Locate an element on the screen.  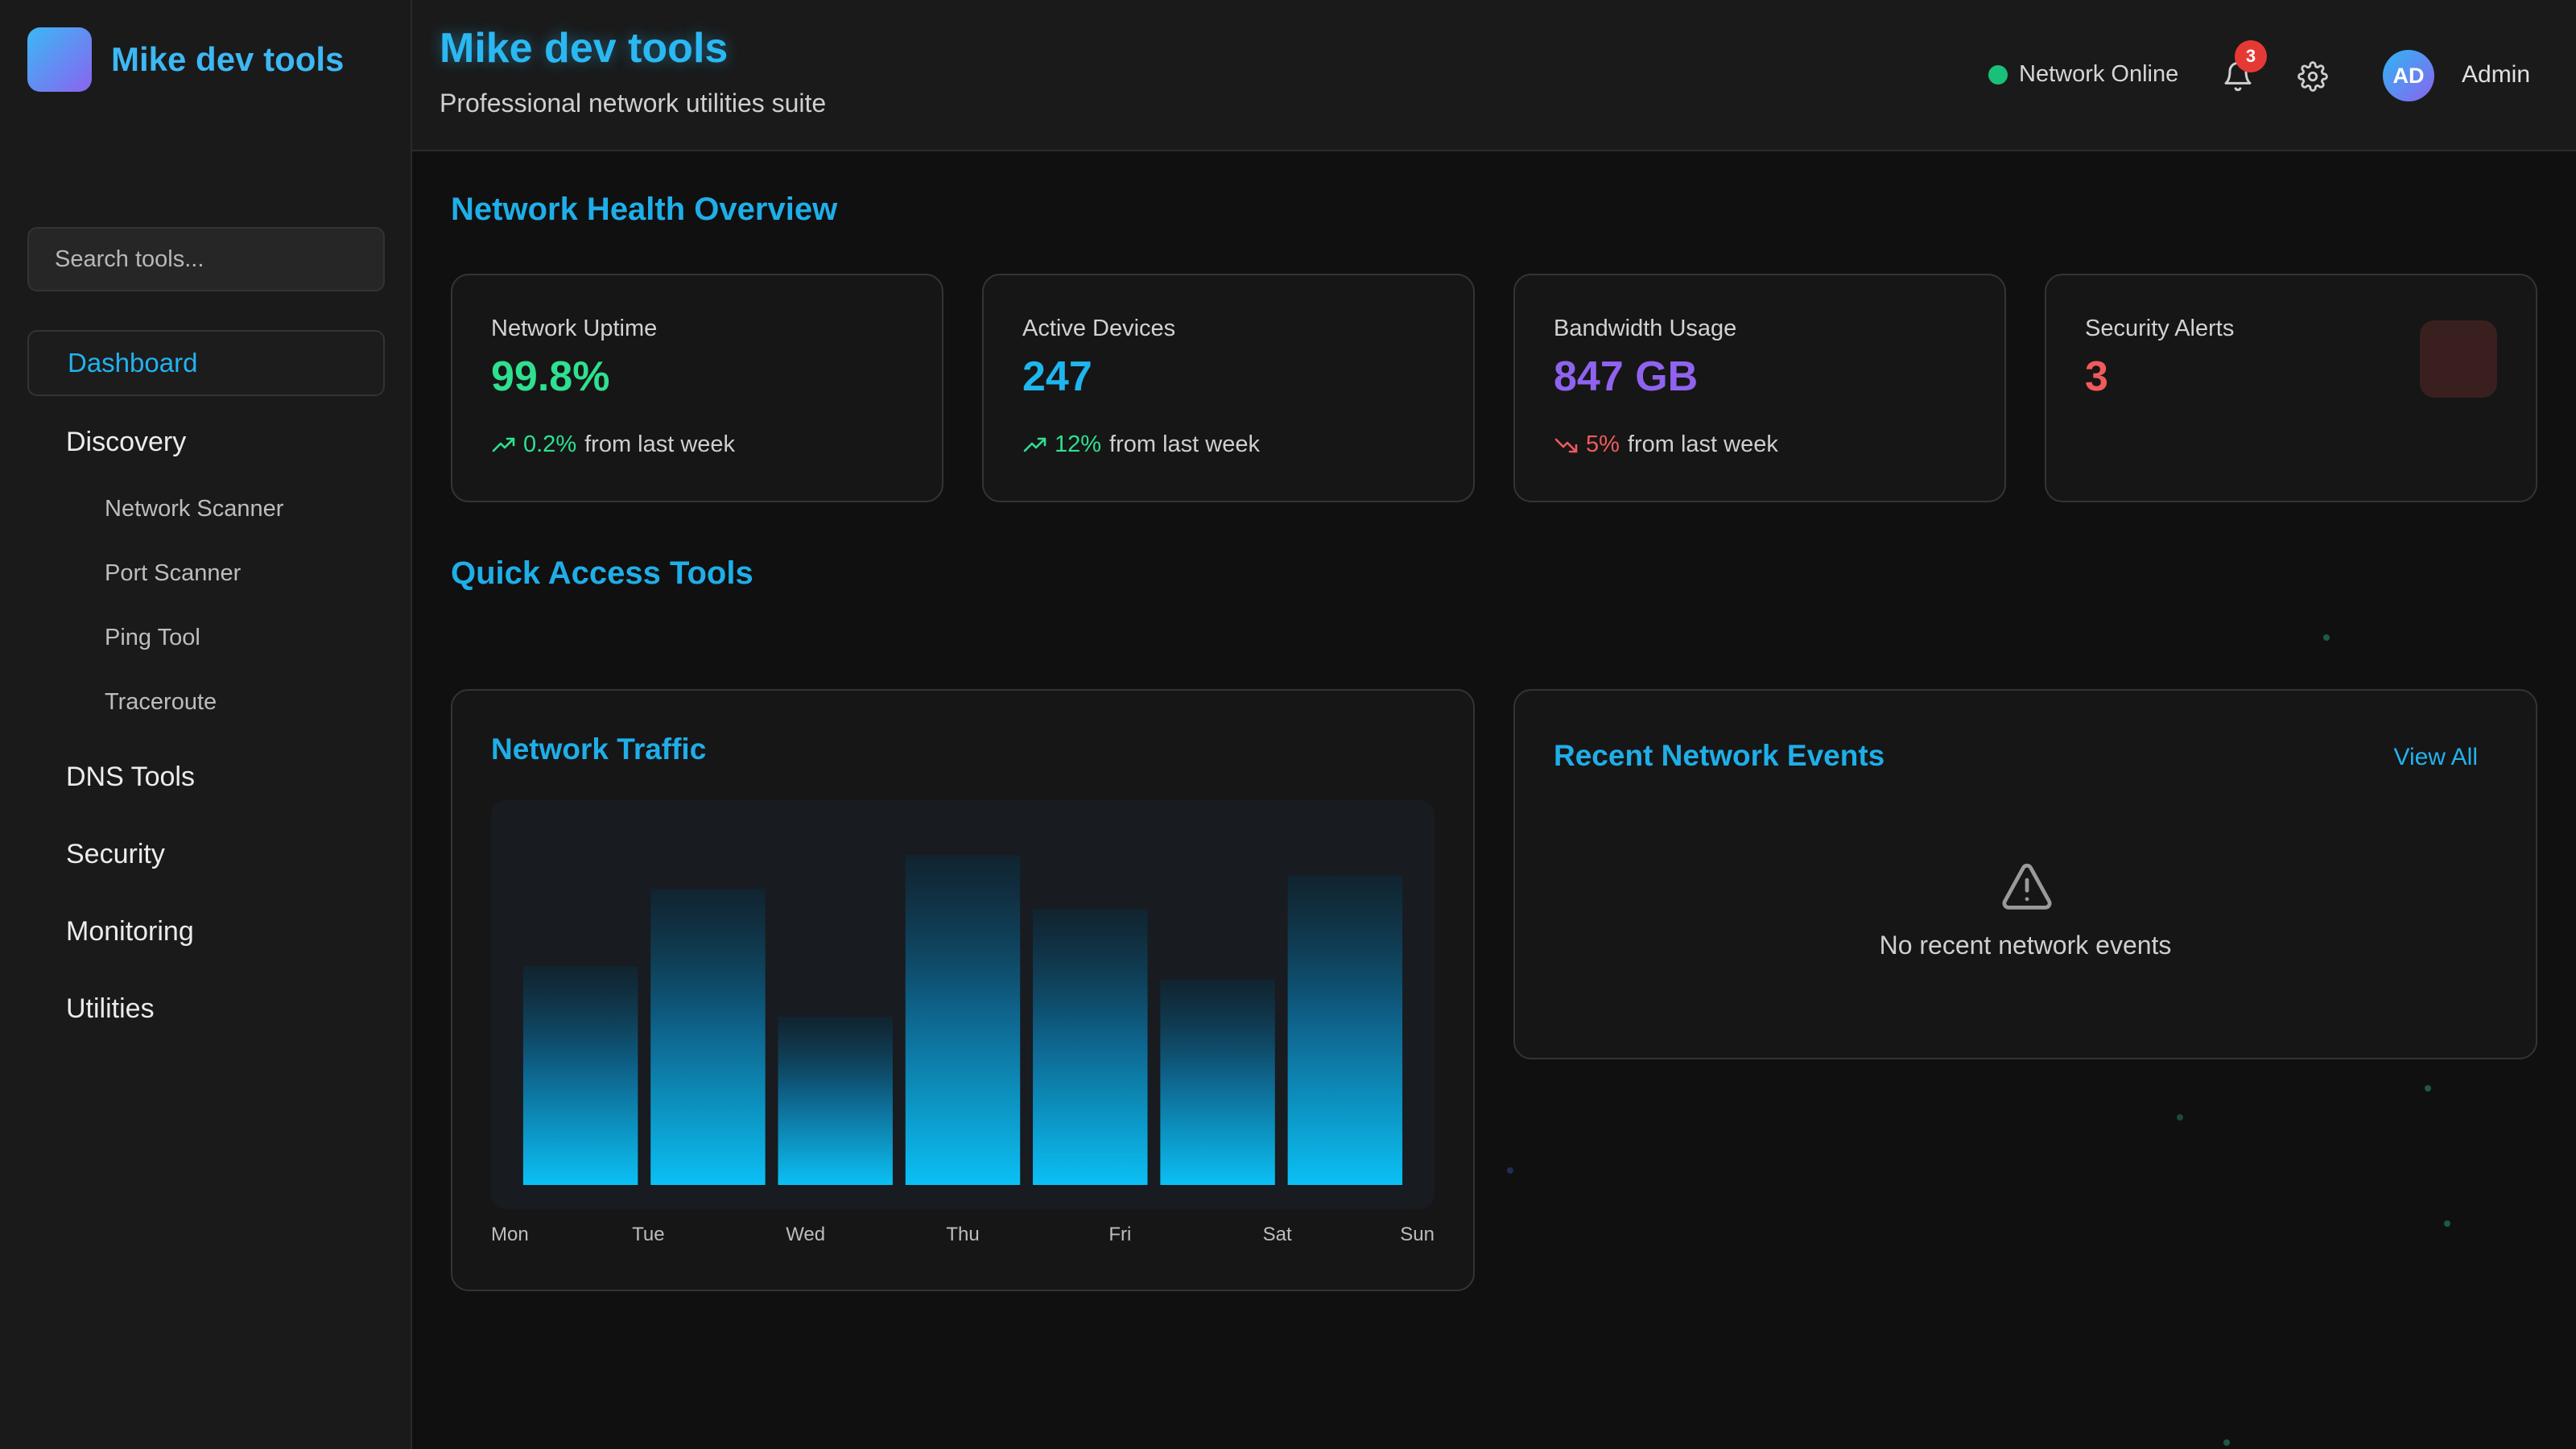
quick-access-title: Quick Access Tools is located at coordinates (602, 573).